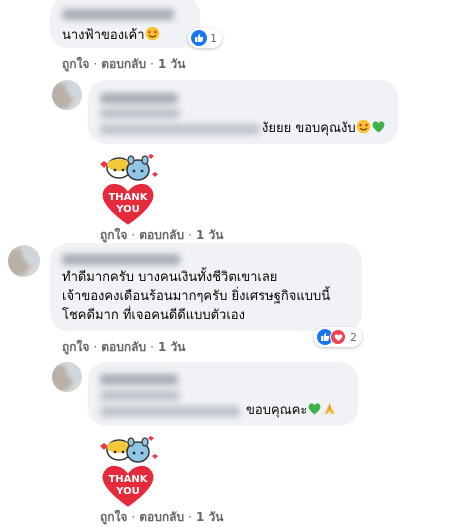 The height and width of the screenshot is (527, 467). What do you see at coordinates (153, 315) in the screenshot?
I see `comment-text-2-line-3: โชคดีมาก ที่เจอคนดีดีแบบตัวเอง` at bounding box center [153, 315].